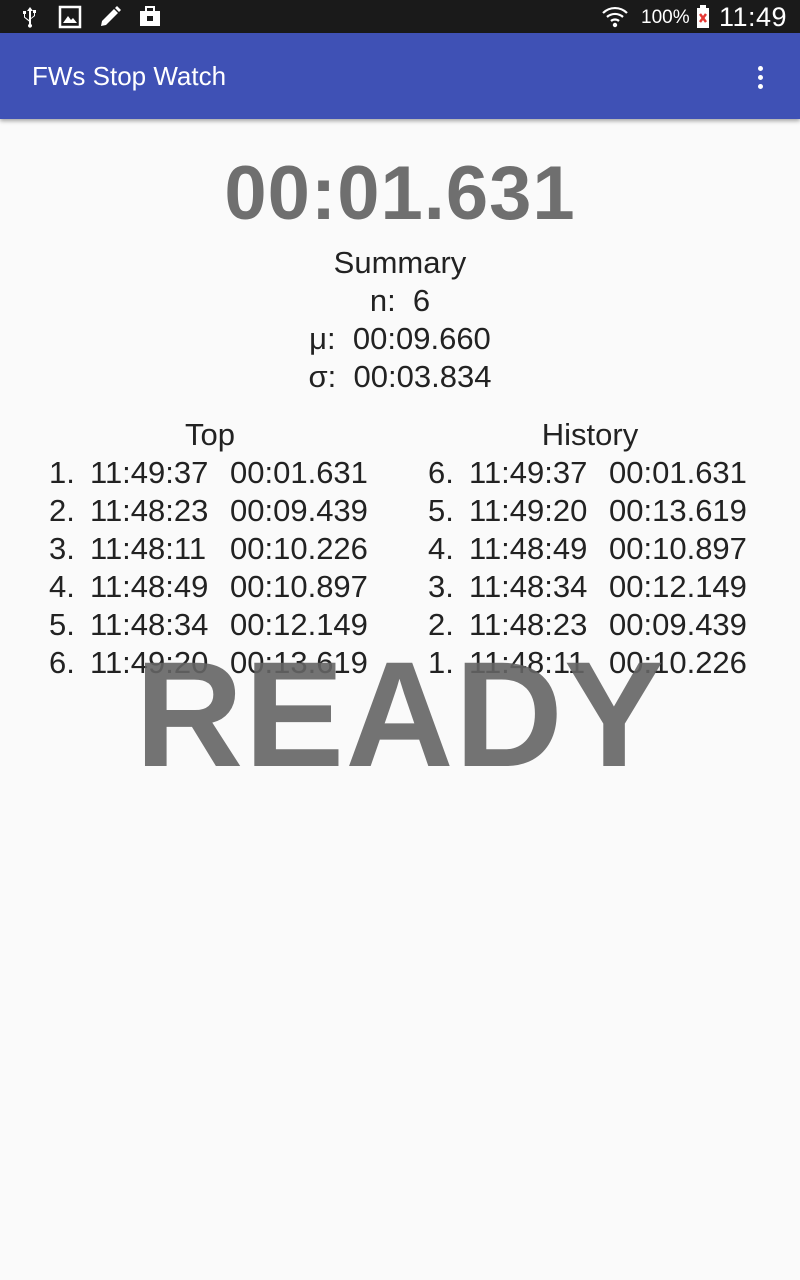  I want to click on list-item: 5. 11:49:20 00:13.619, so click(600, 511).